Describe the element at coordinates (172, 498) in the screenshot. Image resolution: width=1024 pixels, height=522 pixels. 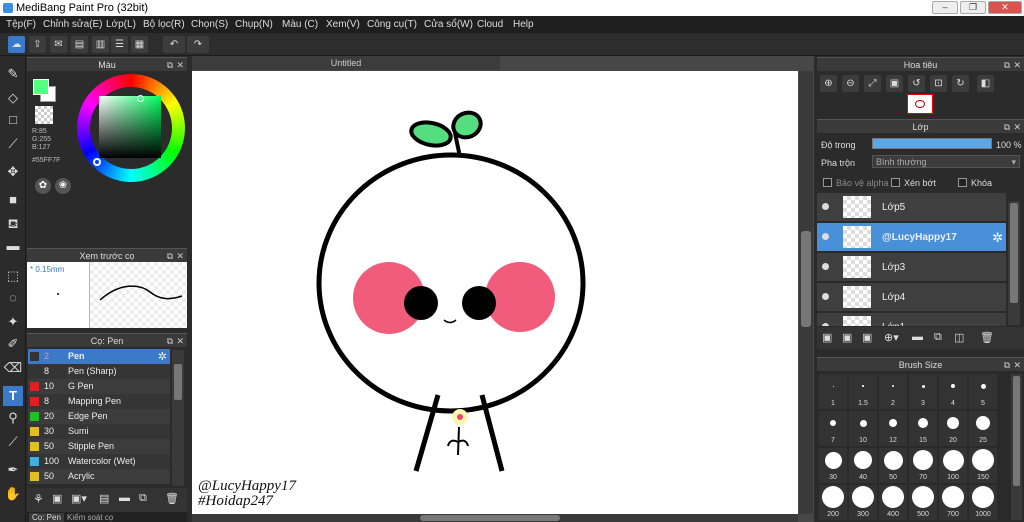
I see `trash-icon: 🗑` at that location.